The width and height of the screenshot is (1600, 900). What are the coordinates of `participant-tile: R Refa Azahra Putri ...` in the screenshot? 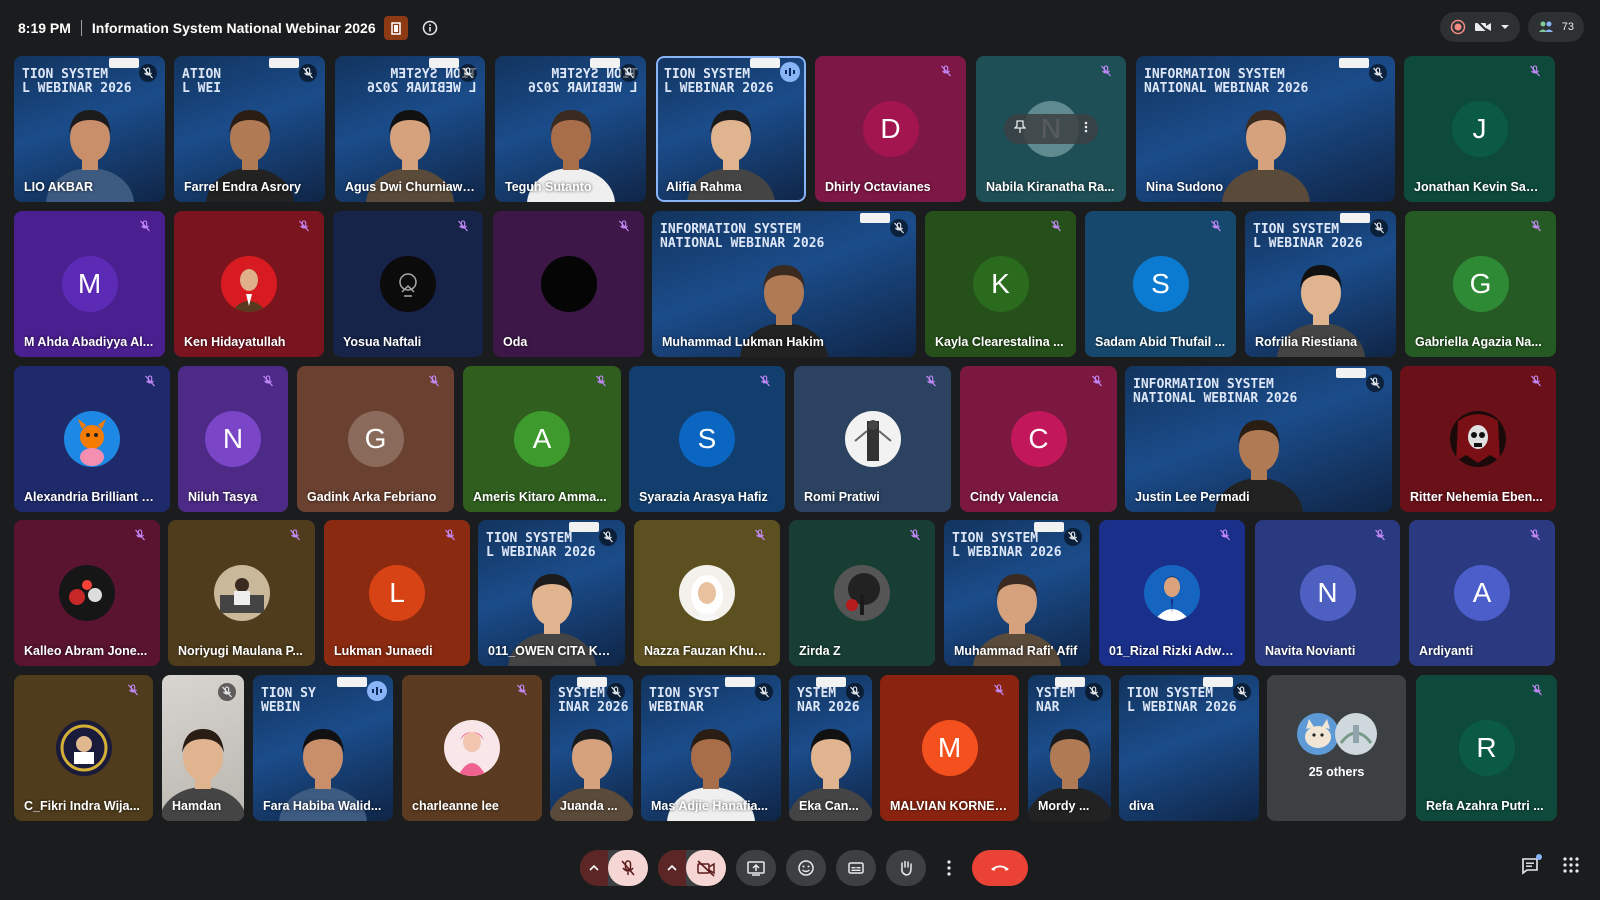 It's located at (1486, 748).